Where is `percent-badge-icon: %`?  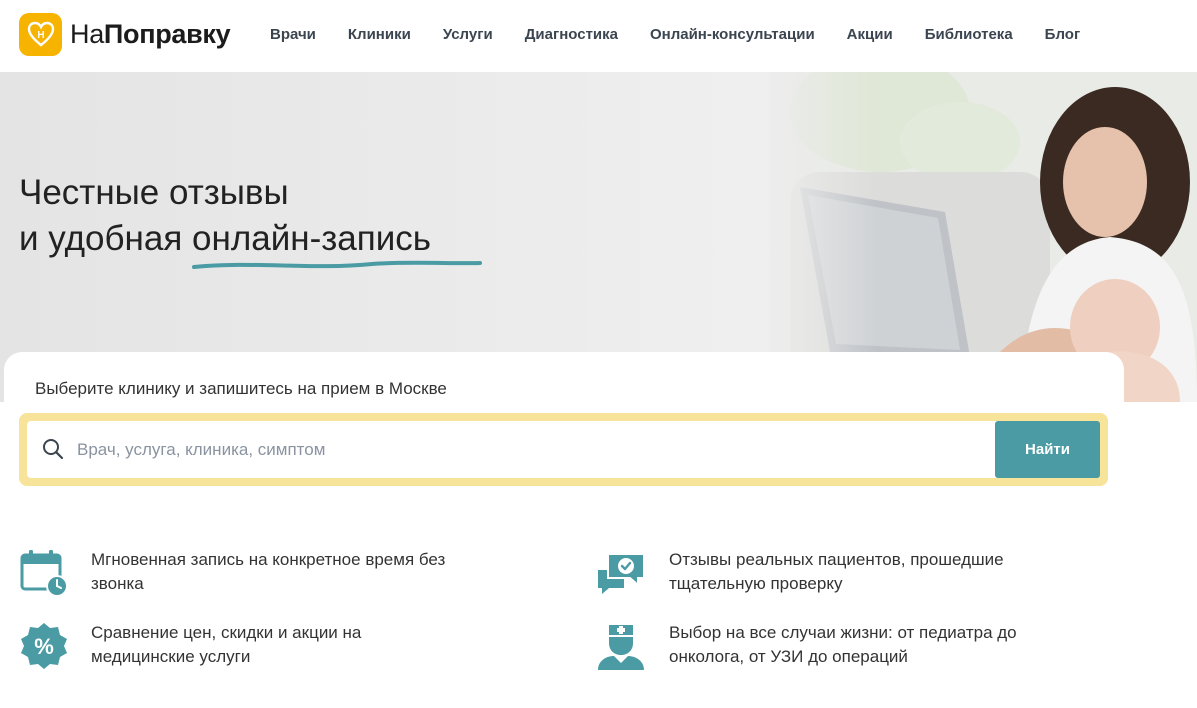 percent-badge-icon: % is located at coordinates (44, 646).